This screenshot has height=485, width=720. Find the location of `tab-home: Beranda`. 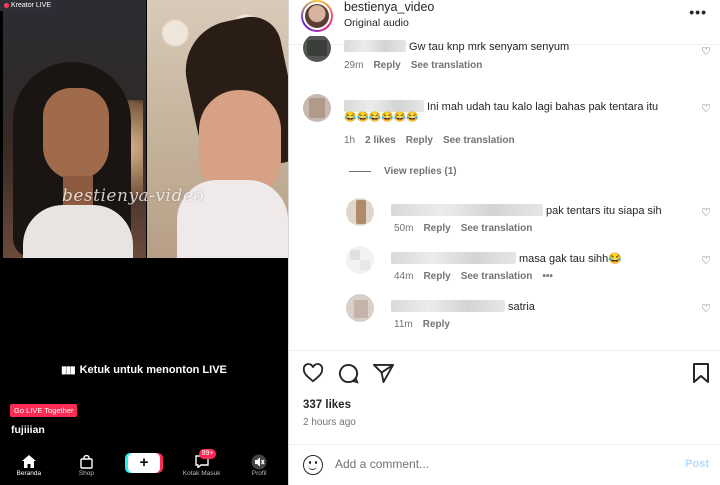

tab-home: Beranda is located at coordinates (29, 465).